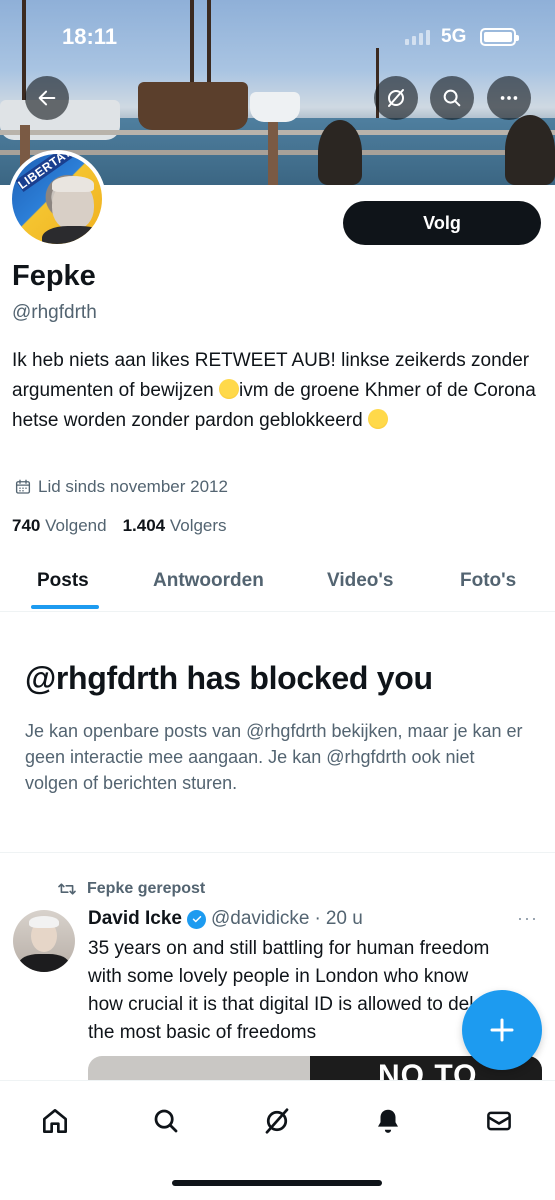 The width and height of the screenshot is (555, 1200). Describe the element at coordinates (417, 37) in the screenshot. I see `signal-icon` at that location.